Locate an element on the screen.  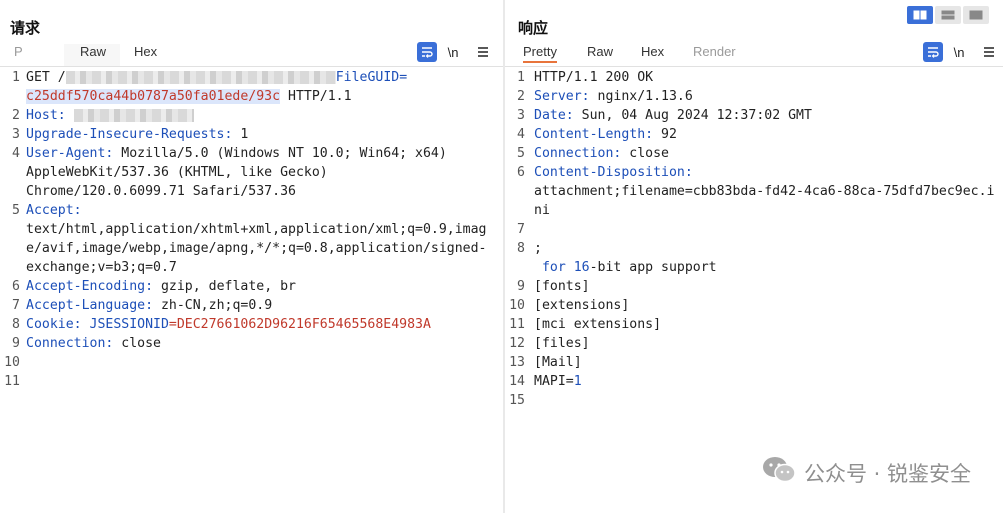
header-value: JSESSIONID is located at coordinates (125, 324).